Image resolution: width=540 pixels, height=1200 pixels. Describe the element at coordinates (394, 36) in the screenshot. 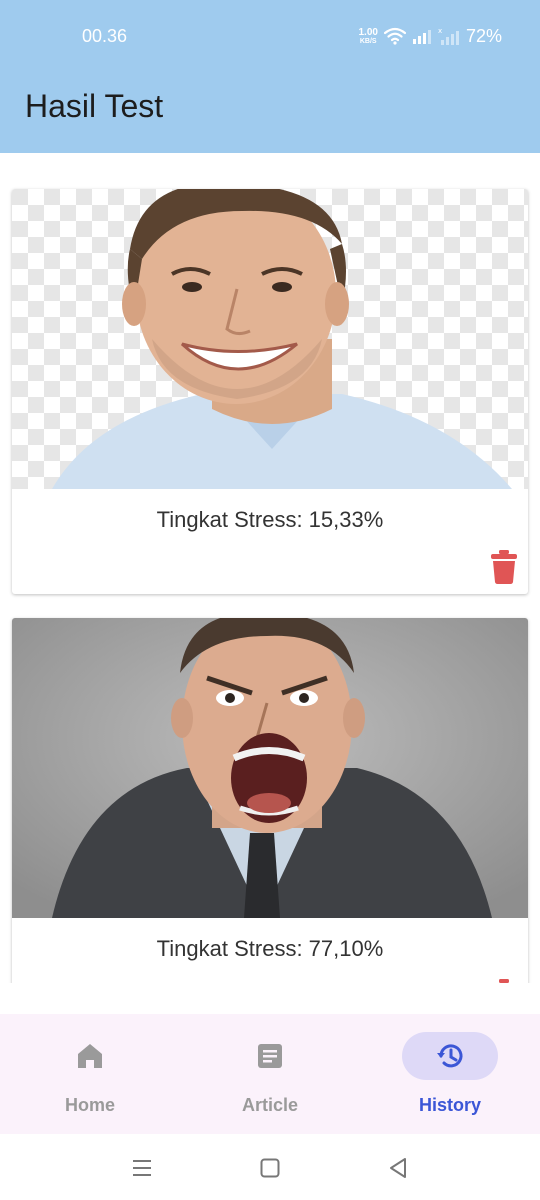

I see `wifi-icon` at that location.